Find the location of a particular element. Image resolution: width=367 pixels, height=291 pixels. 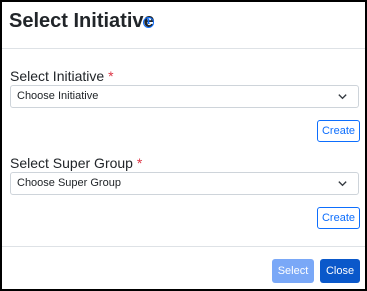

super-group-select-value: Choose Super Group is located at coordinates (69, 183).